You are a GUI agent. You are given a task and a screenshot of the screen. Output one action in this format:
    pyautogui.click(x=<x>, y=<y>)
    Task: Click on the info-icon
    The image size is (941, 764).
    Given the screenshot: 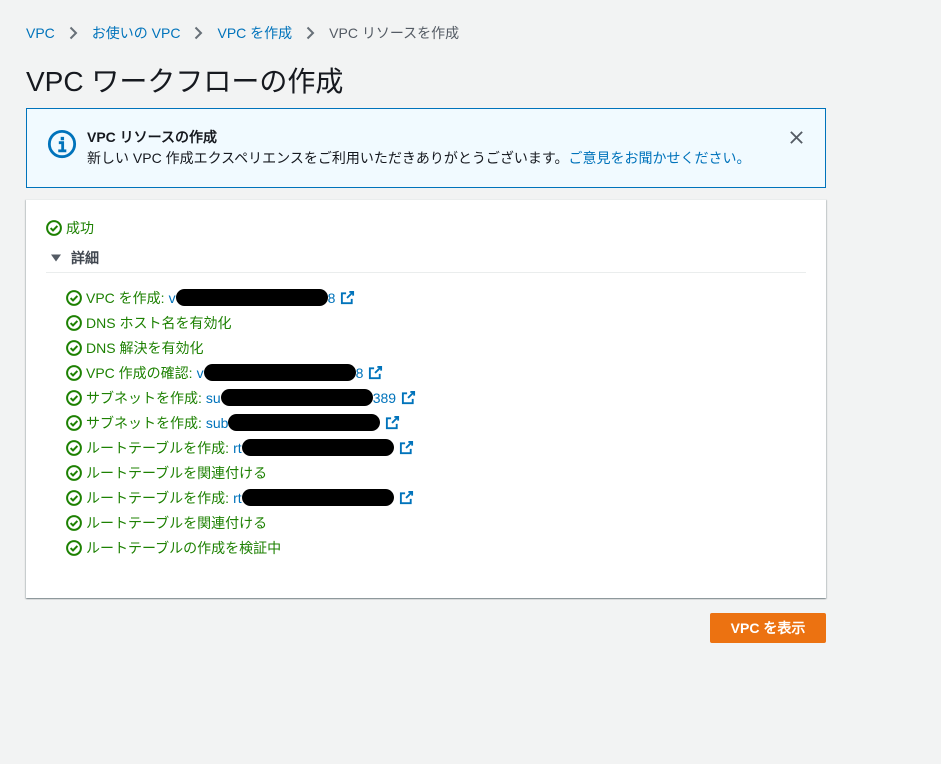 What is the action you would take?
    pyautogui.click(x=62, y=144)
    